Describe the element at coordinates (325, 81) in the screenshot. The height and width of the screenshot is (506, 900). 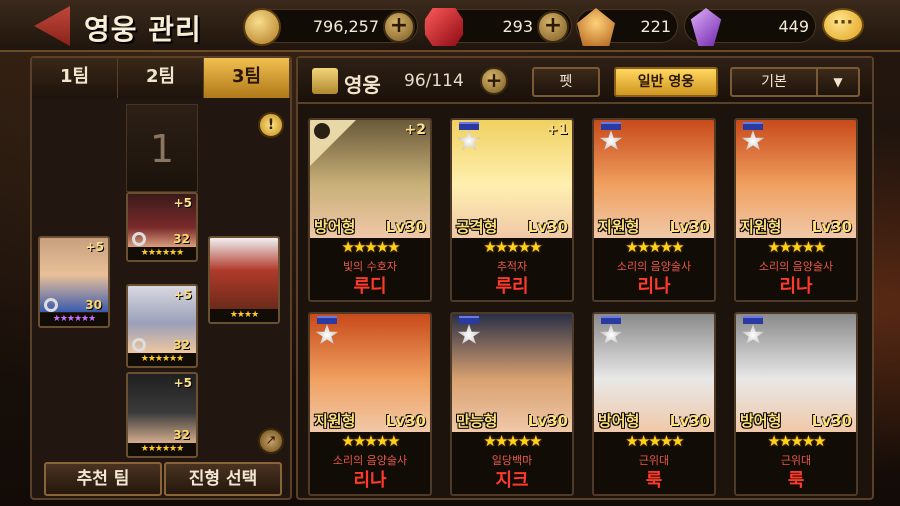
I see `hero-book-icon` at that location.